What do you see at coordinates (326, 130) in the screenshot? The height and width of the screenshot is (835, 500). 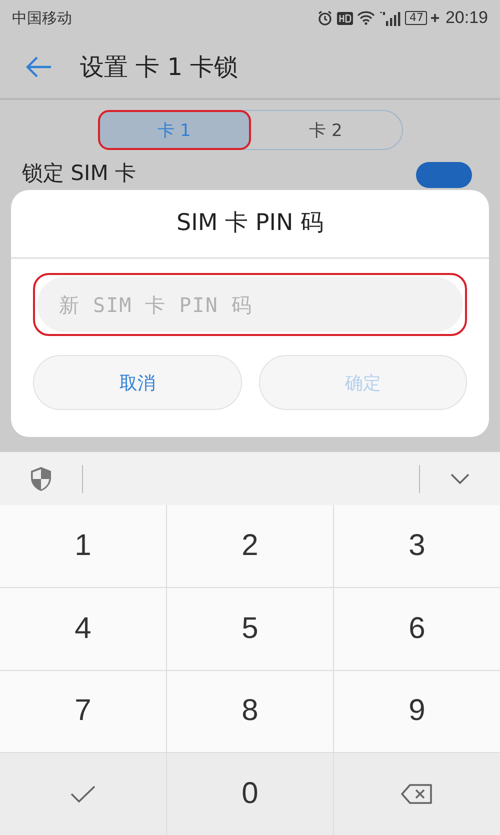 I see `sim-tab: 卡 2` at bounding box center [326, 130].